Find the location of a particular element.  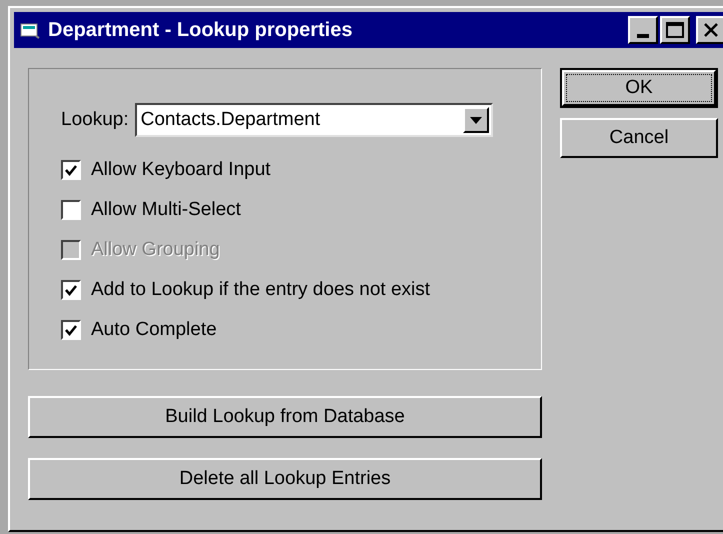

maximize-icon is located at coordinates (675, 30).